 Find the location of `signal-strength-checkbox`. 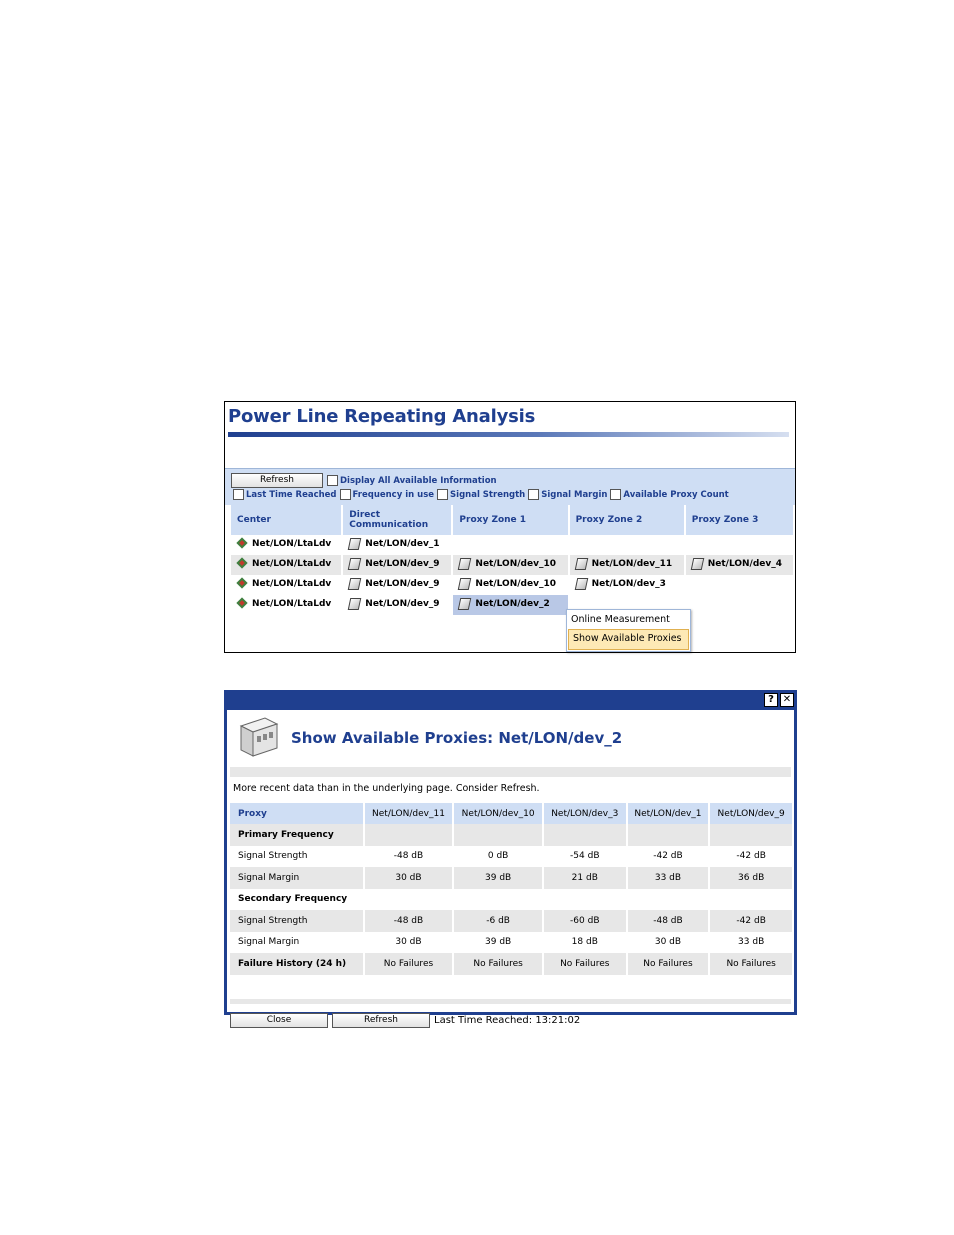

signal-strength-checkbox is located at coordinates (443, 494).